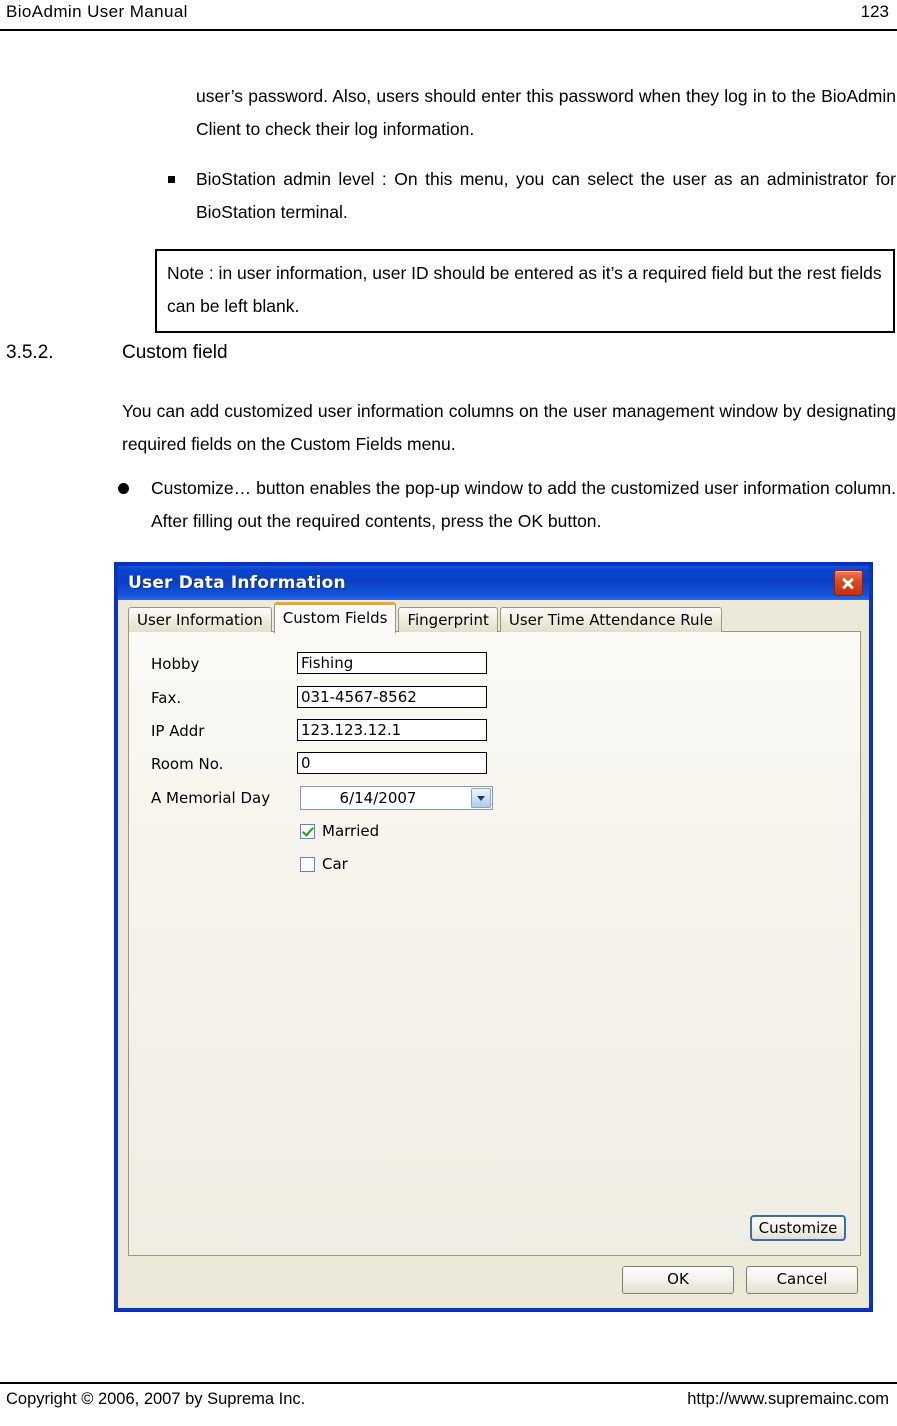 The height and width of the screenshot is (1426, 897). What do you see at coordinates (171, 179) in the screenshot?
I see `square-bullet-icon` at bounding box center [171, 179].